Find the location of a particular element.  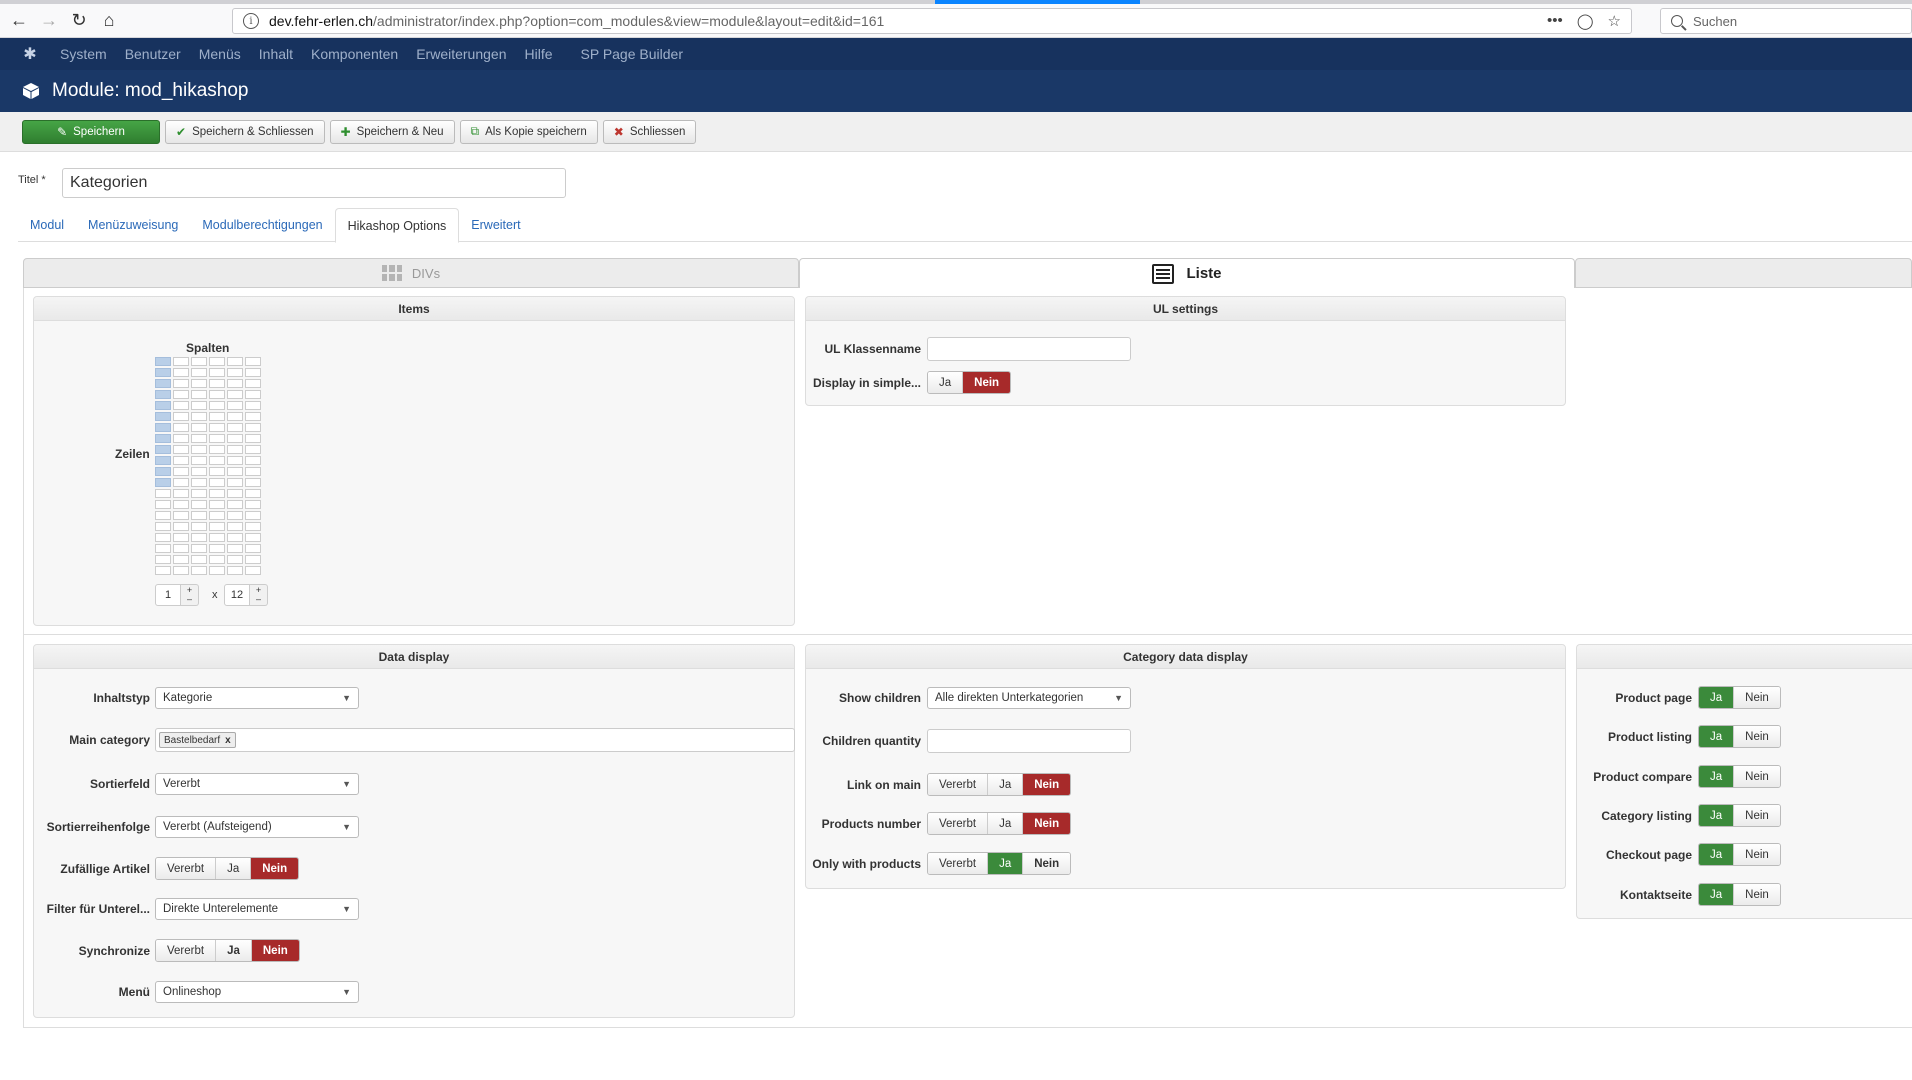

menu-benutzer: Benutzer is located at coordinates (153, 54).